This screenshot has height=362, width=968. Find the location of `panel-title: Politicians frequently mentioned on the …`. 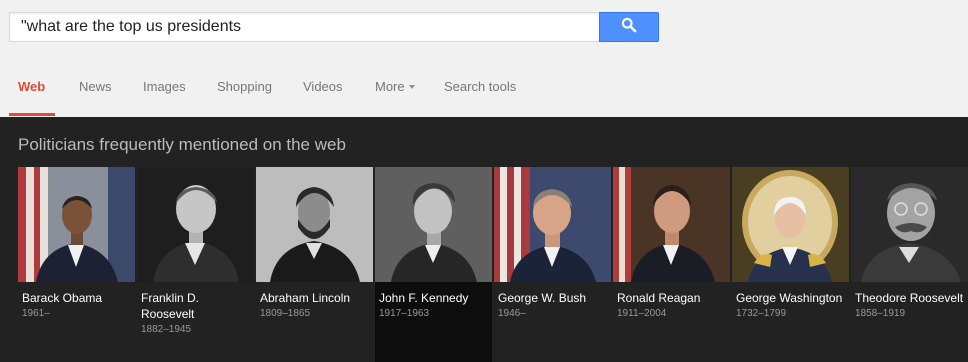

panel-title: Politicians frequently mentioned on the … is located at coordinates (182, 144).